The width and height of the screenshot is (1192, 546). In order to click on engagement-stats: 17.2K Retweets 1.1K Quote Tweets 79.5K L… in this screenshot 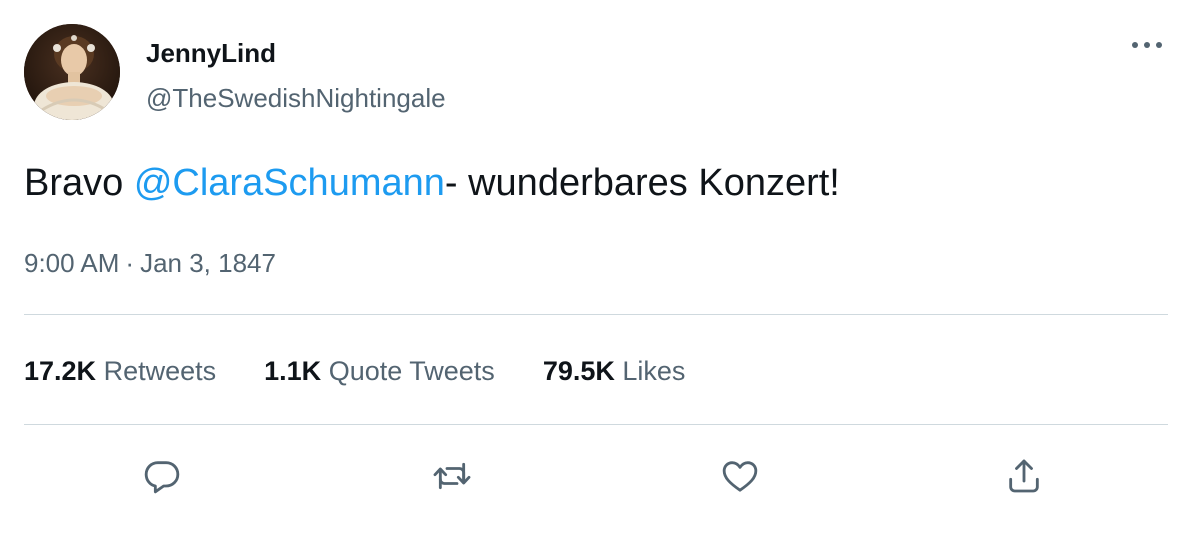, I will do `click(378, 371)`.